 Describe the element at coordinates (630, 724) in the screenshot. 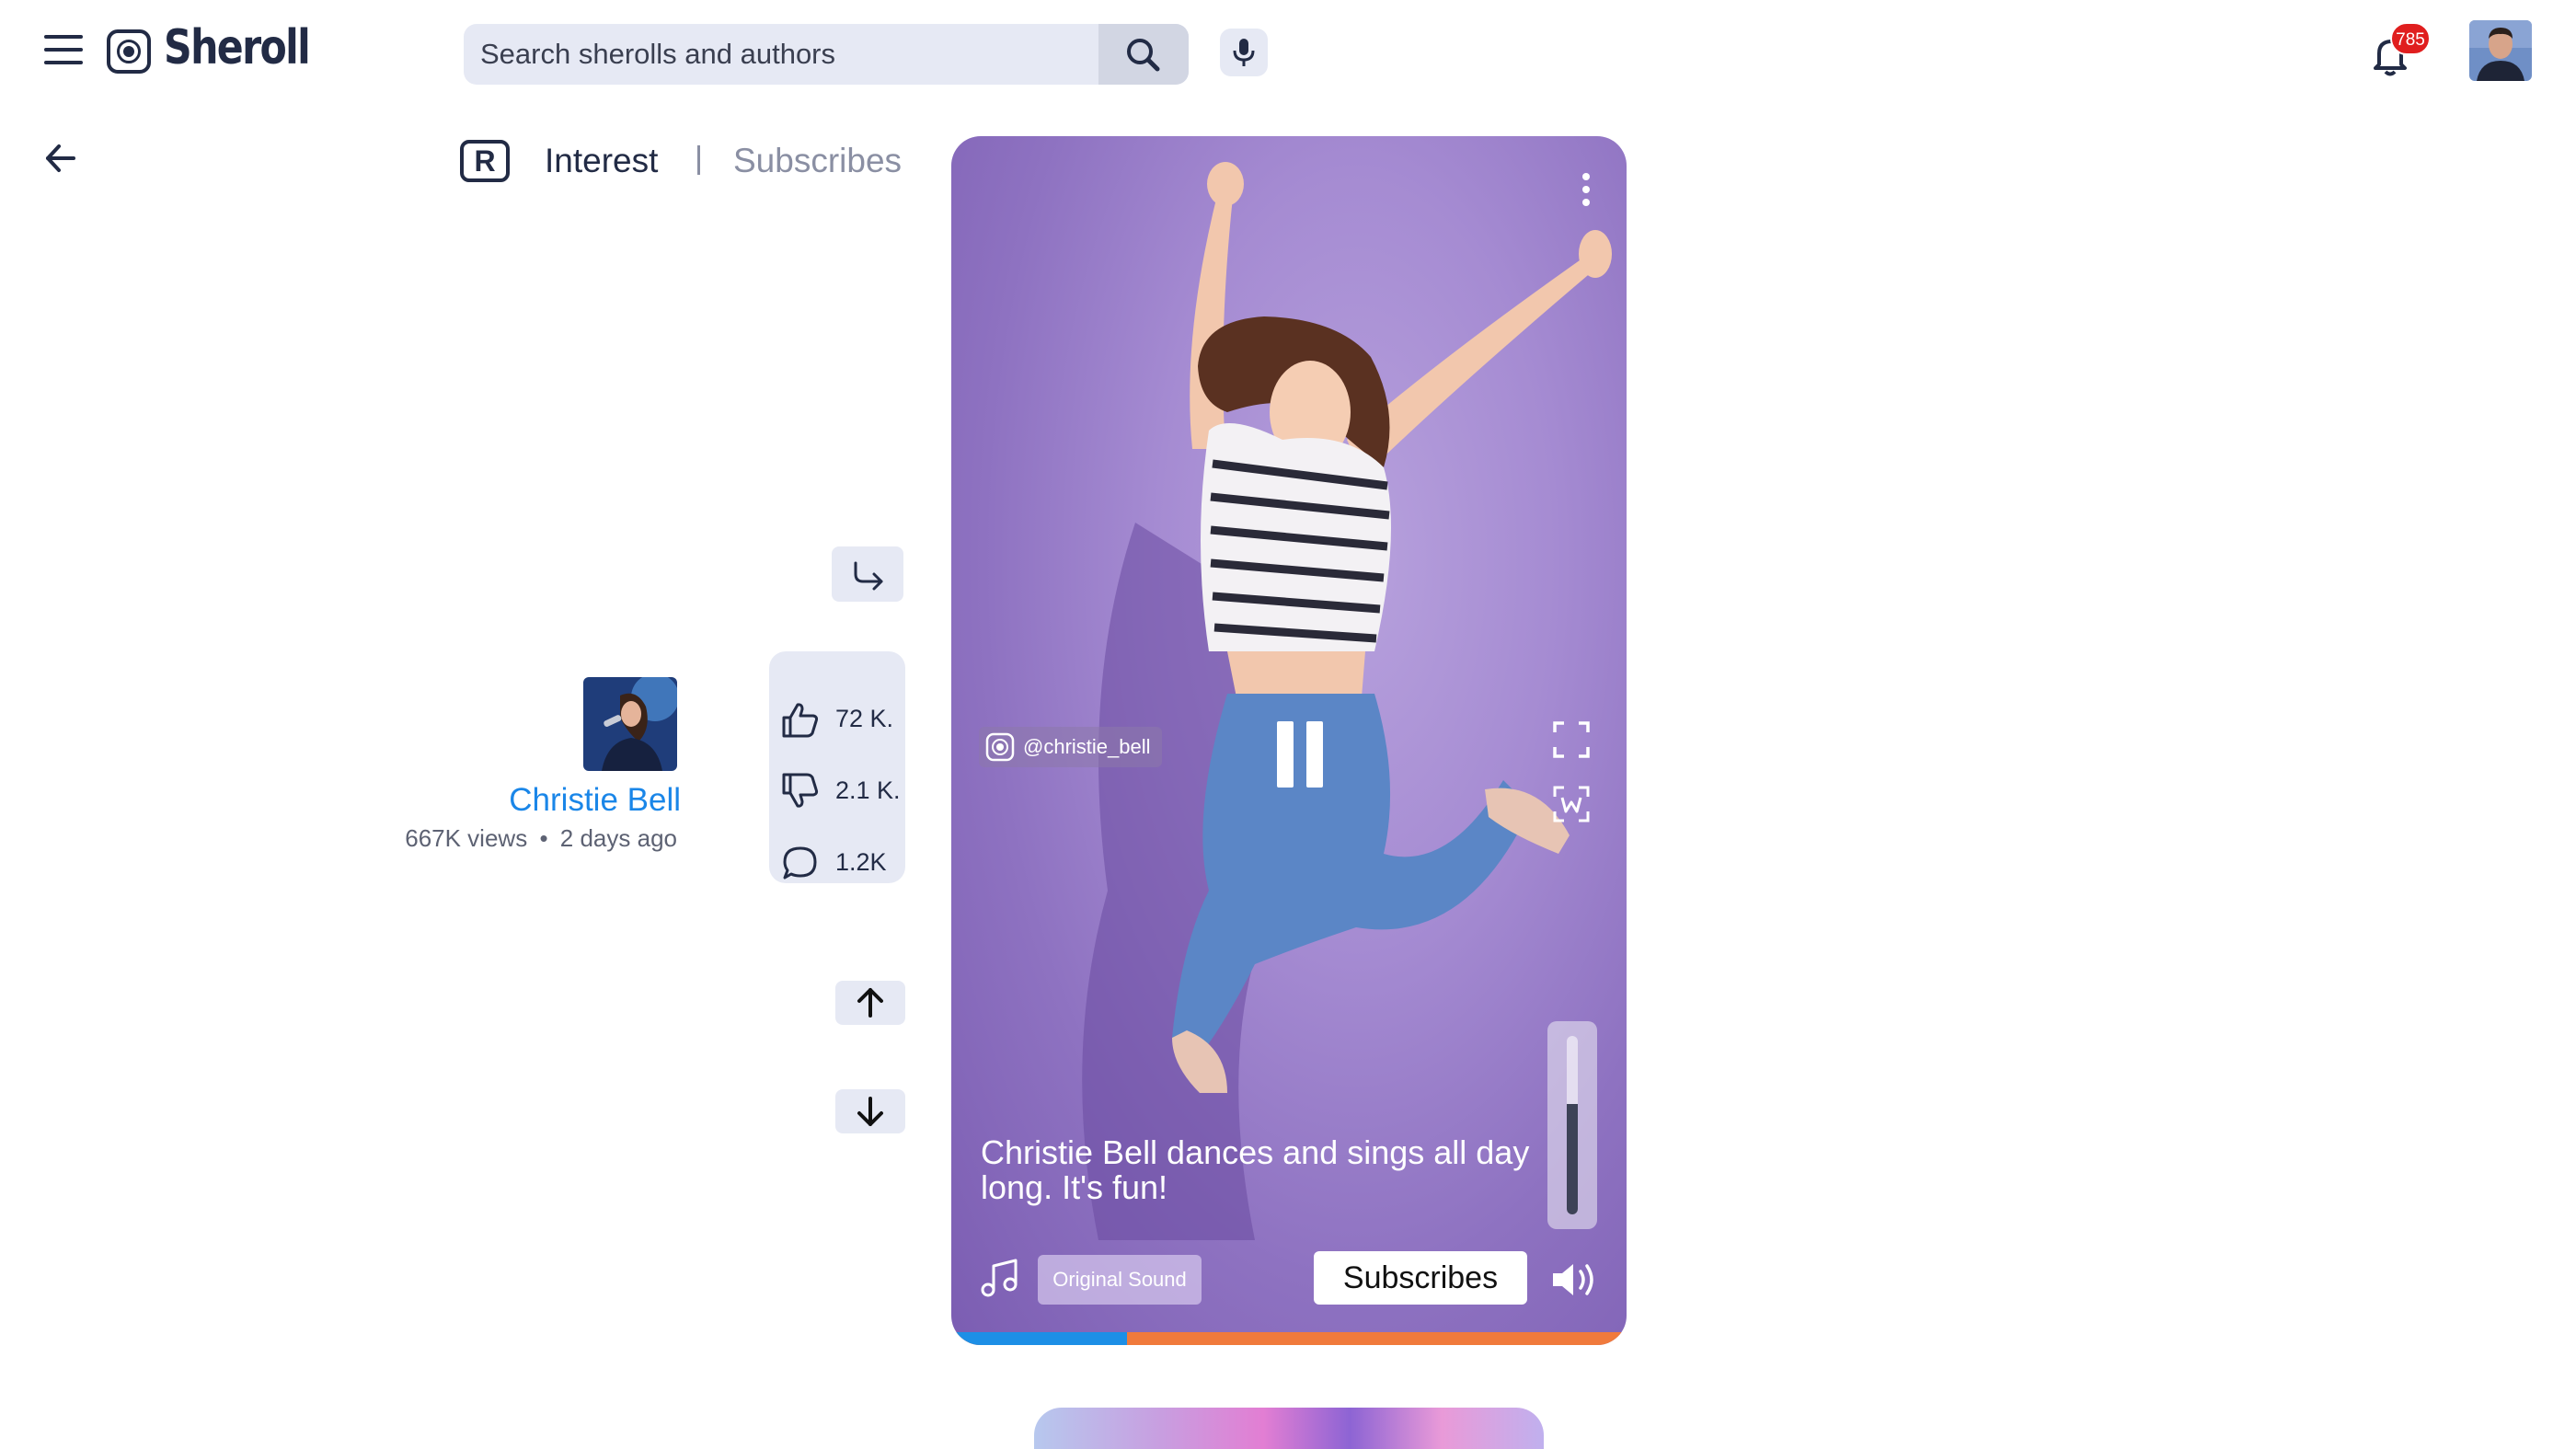

I see `author-avatar` at that location.